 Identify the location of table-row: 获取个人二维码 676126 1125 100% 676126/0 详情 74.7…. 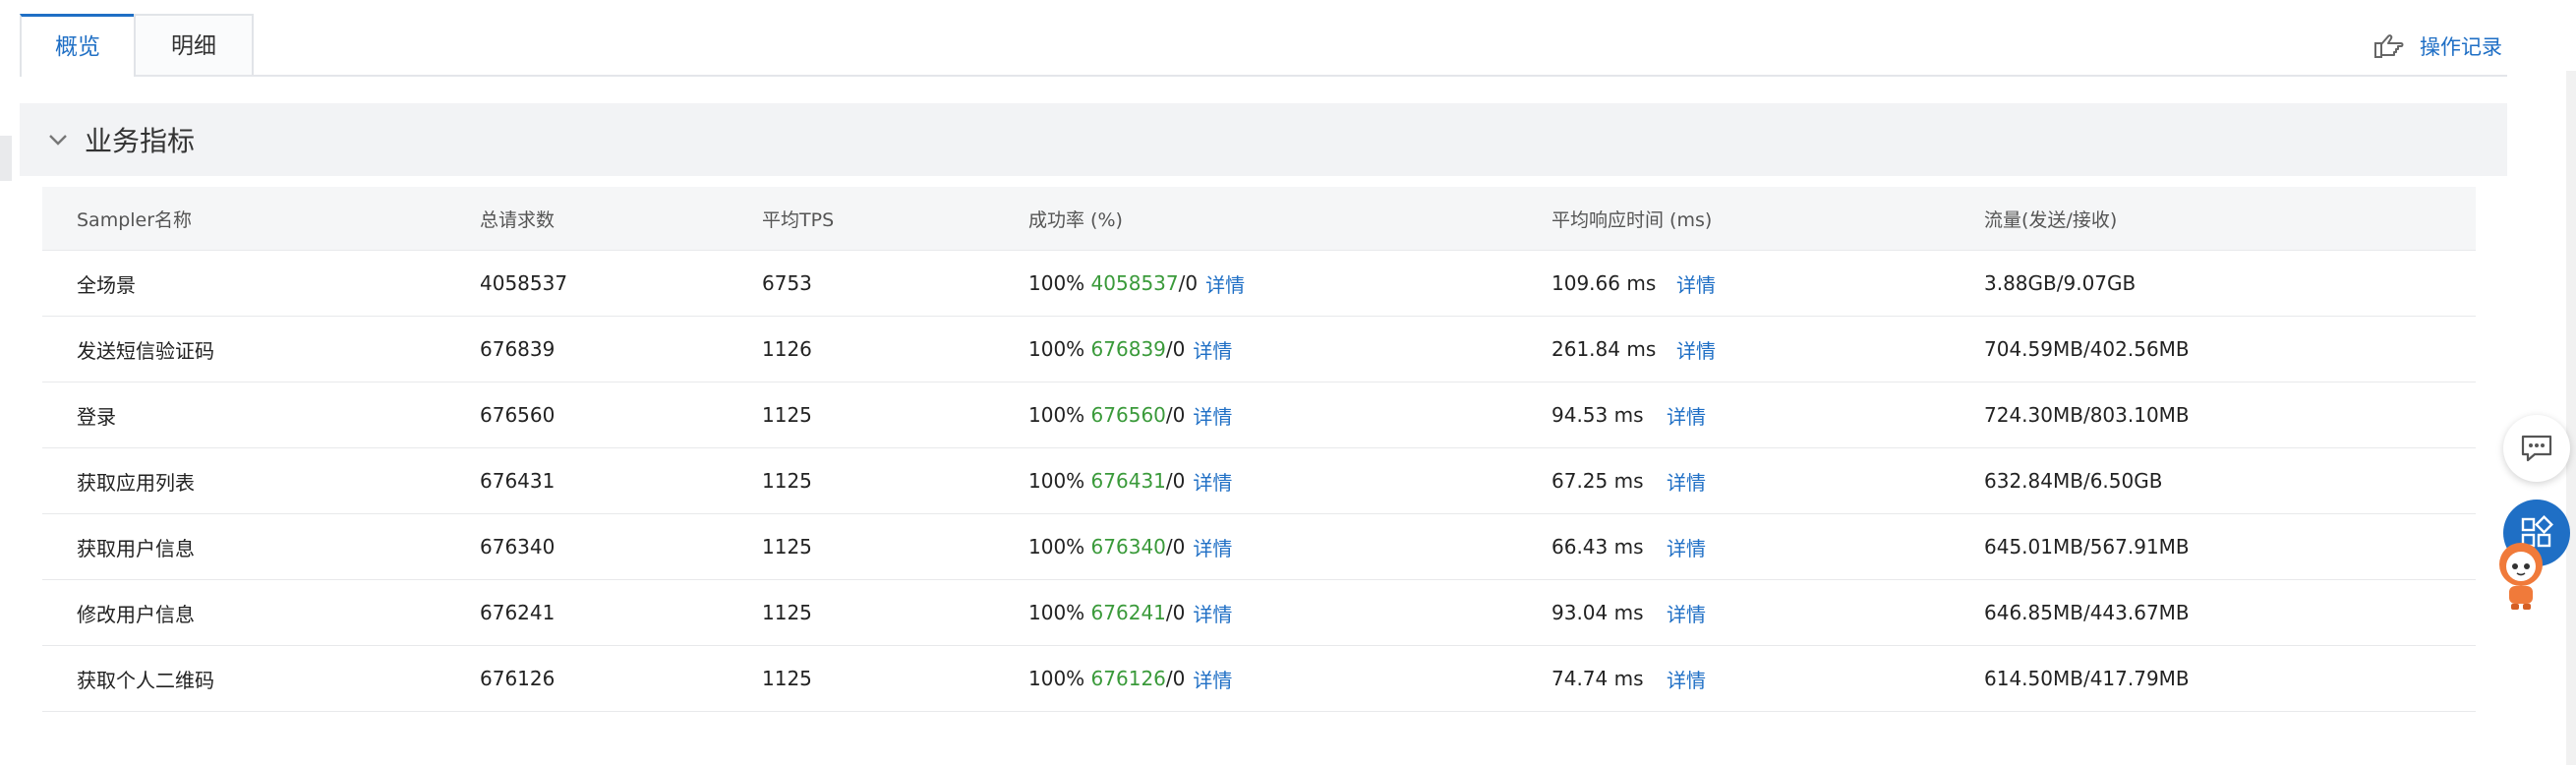
(1259, 679).